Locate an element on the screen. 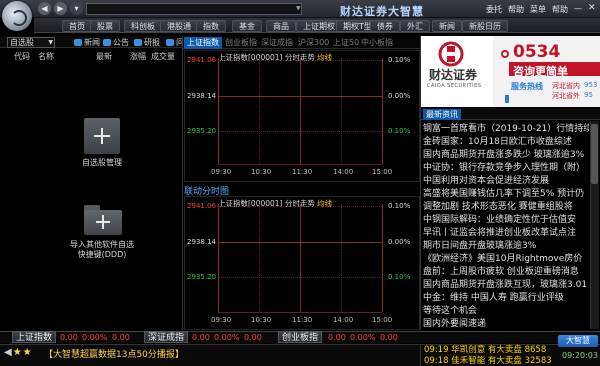  news-scrollbar-thumb is located at coordinates (594, 154).